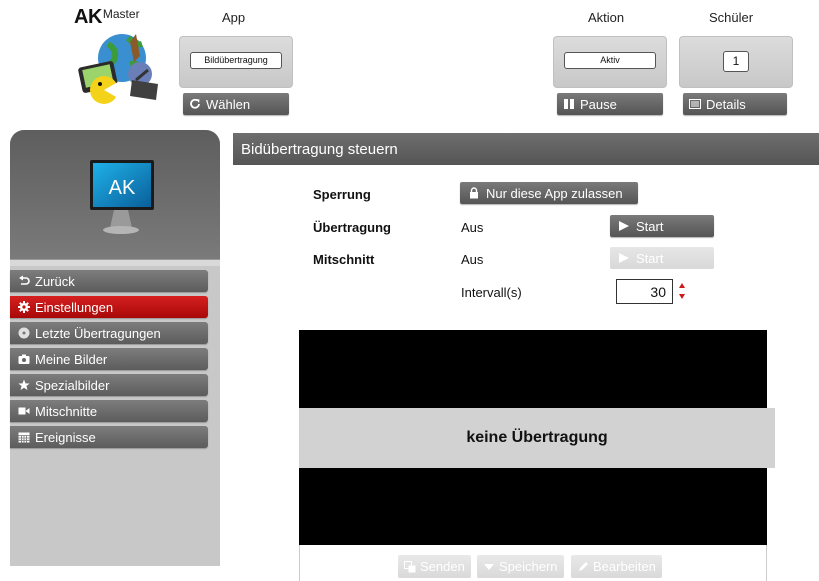  I want to click on page-title: Bidübertragung steuern, so click(526, 149).